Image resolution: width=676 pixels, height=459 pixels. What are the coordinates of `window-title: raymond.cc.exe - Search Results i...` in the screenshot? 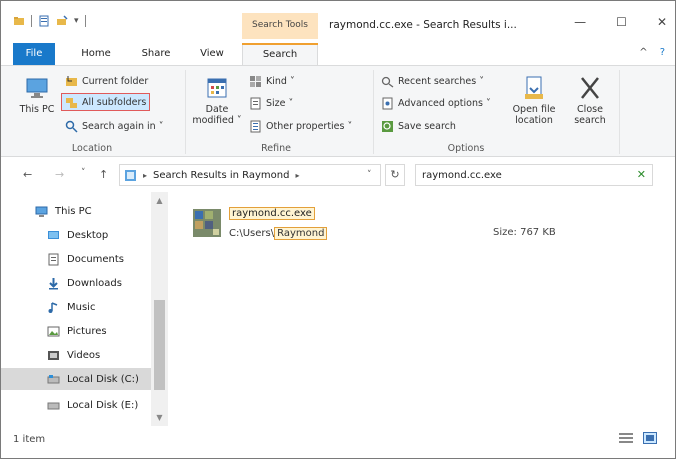 It's located at (423, 25).